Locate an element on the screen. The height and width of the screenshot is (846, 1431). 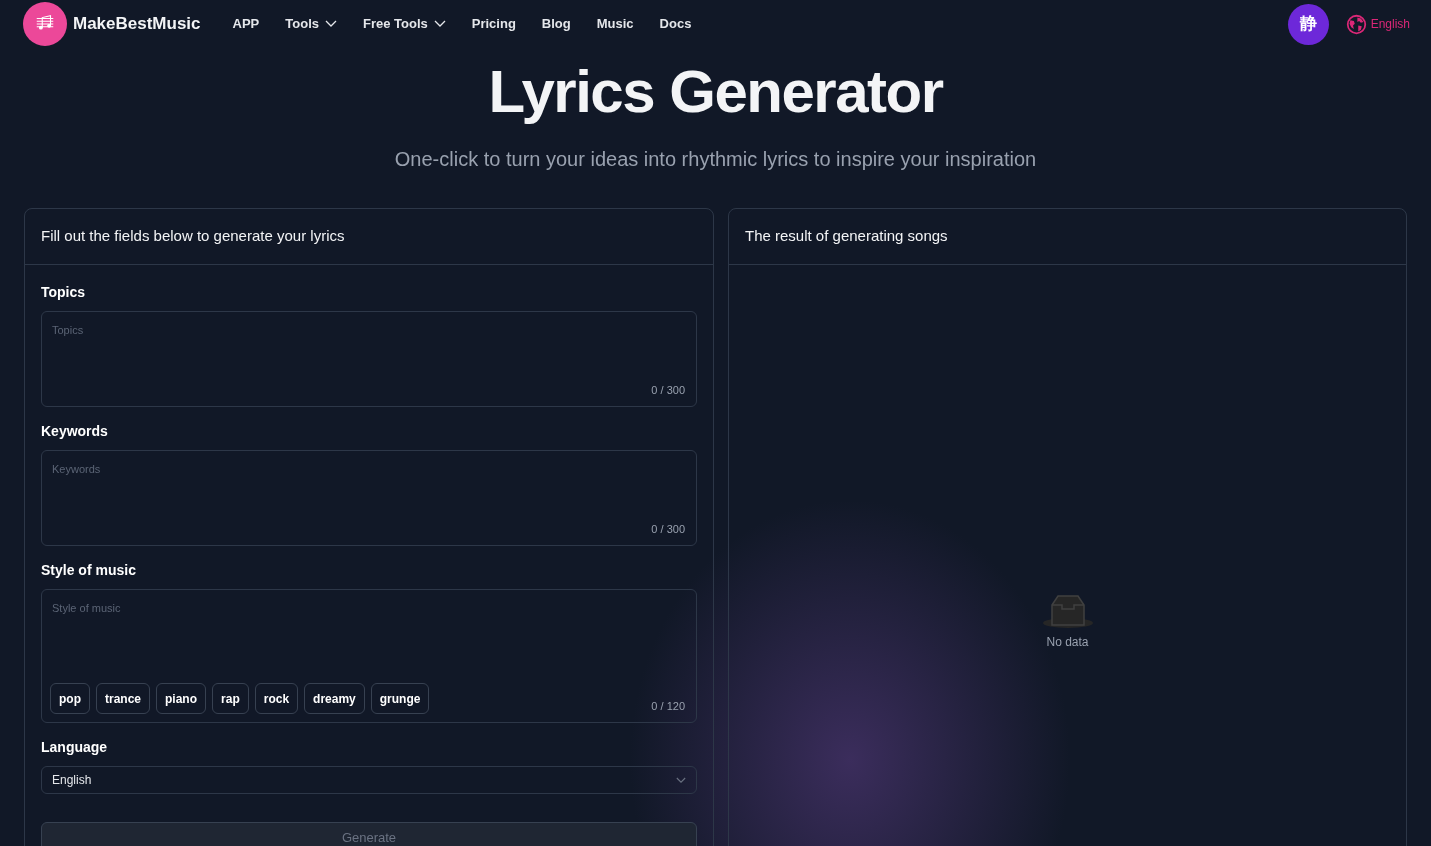
style-tag: rap is located at coordinates (230, 698).